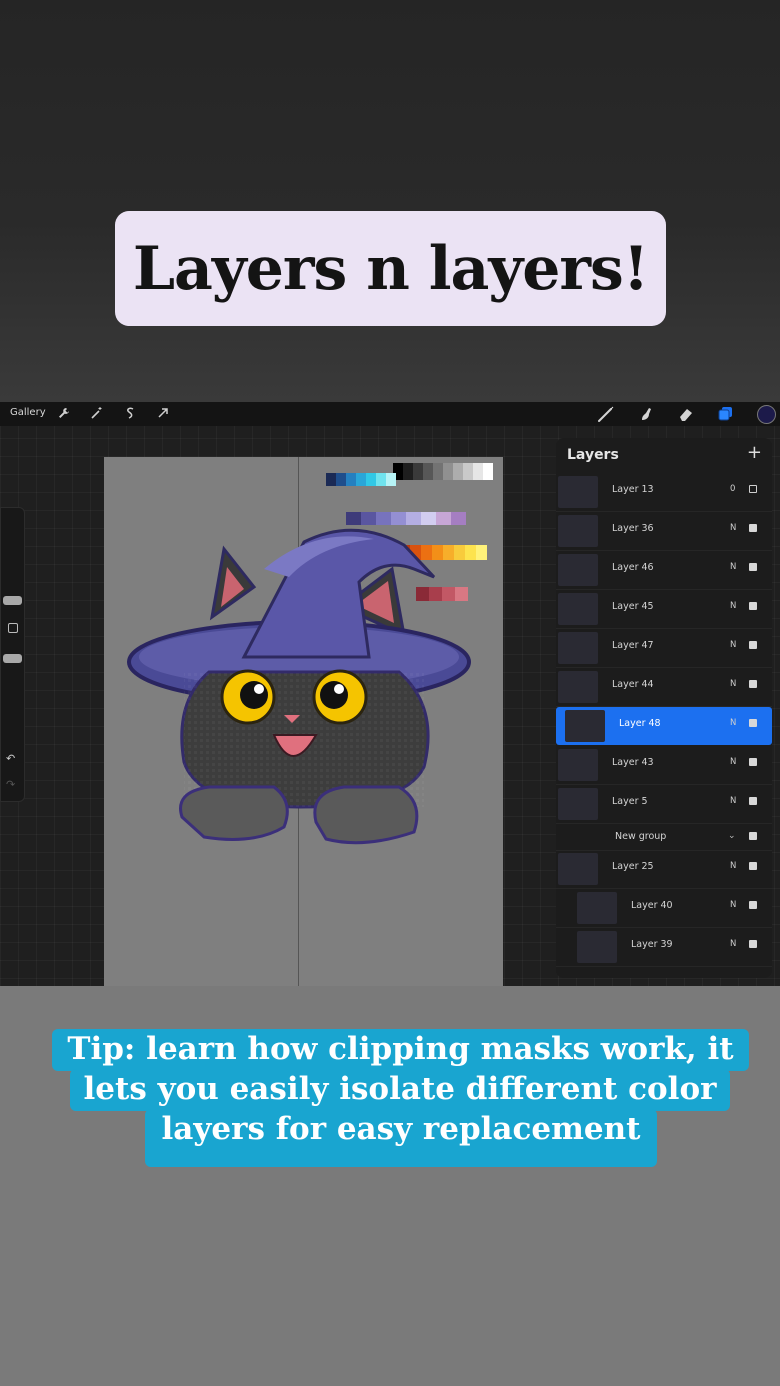 This screenshot has width=780, height=1386. I want to click on gallery-button: Gallery, so click(28, 412).